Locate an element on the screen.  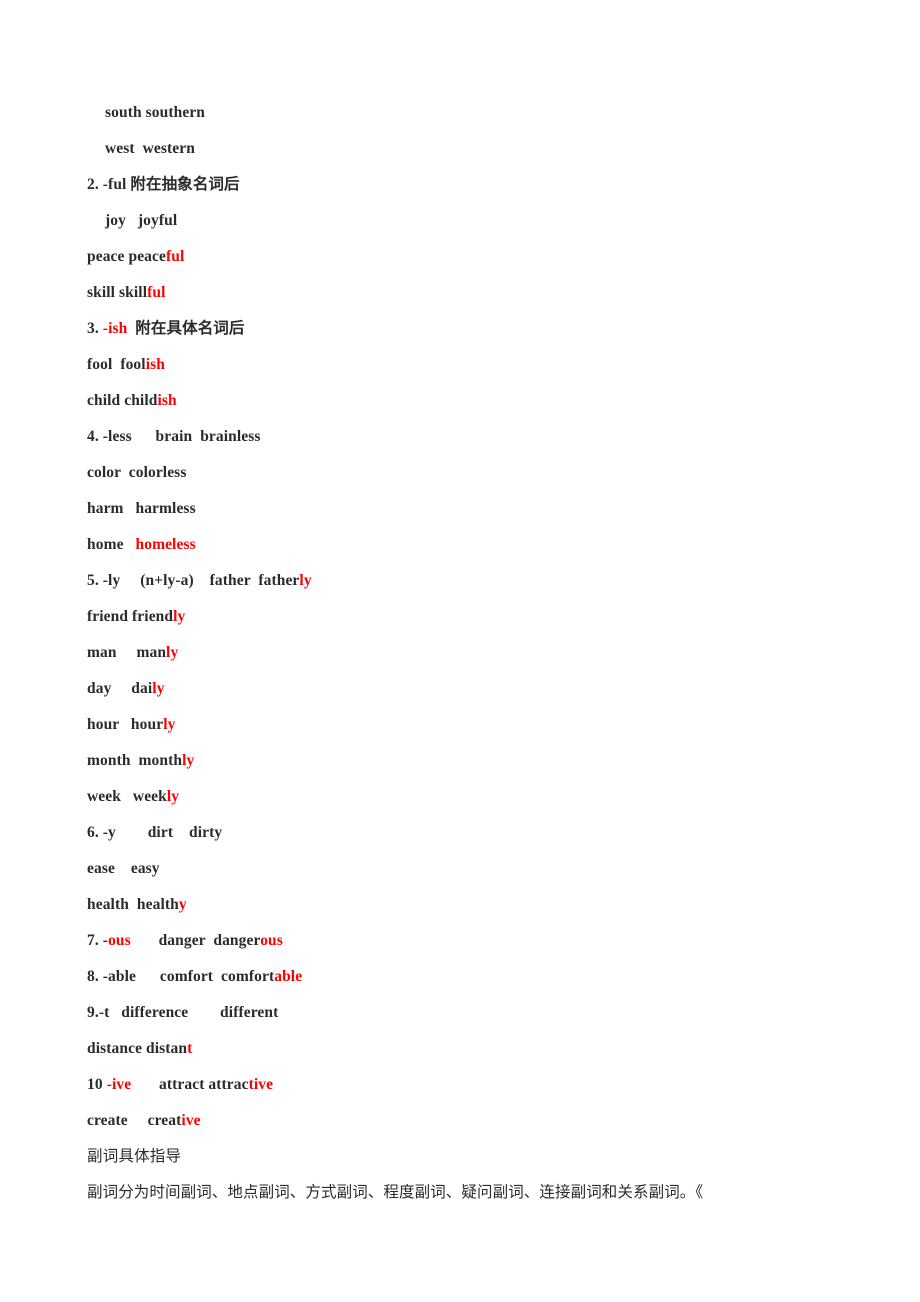
line-item-6-y-seg-0: 6. -y dirt dirty is located at coordinates (155, 832).